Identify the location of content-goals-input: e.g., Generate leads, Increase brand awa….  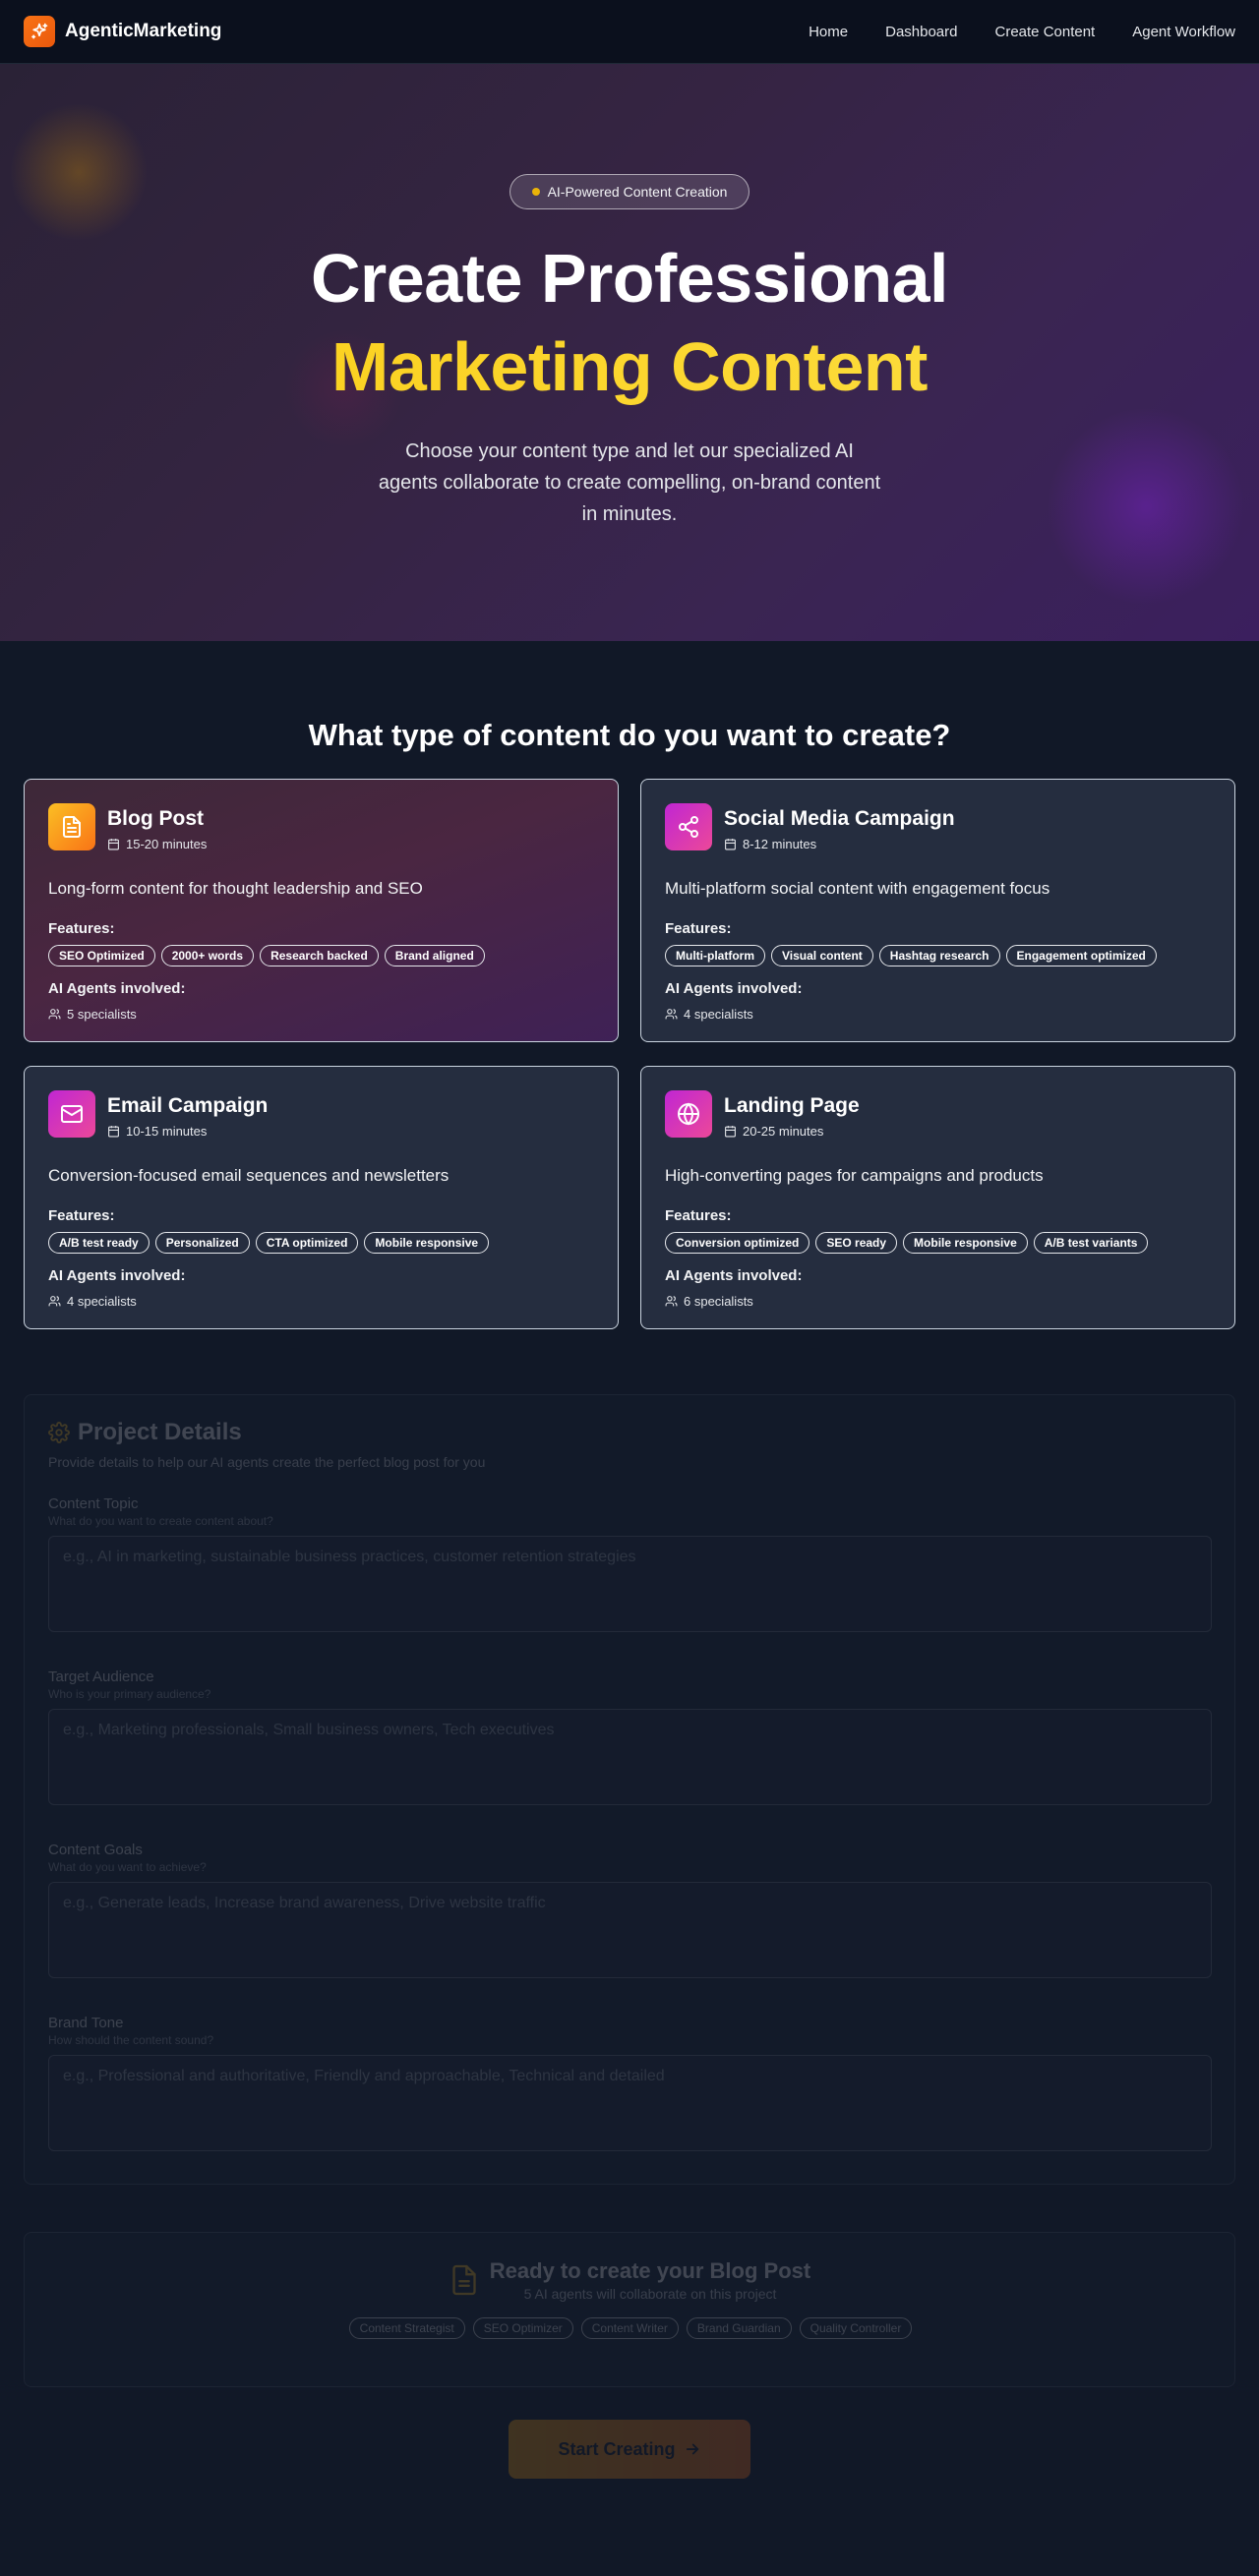
(630, 1930).